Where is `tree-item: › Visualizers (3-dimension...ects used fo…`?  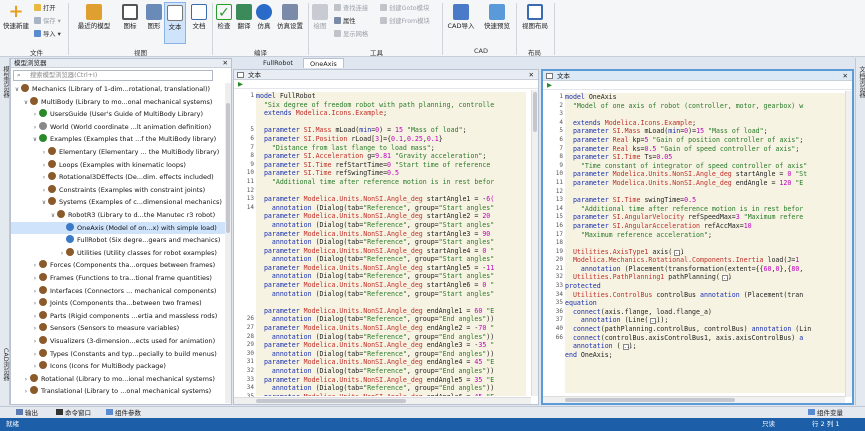
tree-item: › Visualizers (3-dimension...ects used fo… is located at coordinates (118, 341).